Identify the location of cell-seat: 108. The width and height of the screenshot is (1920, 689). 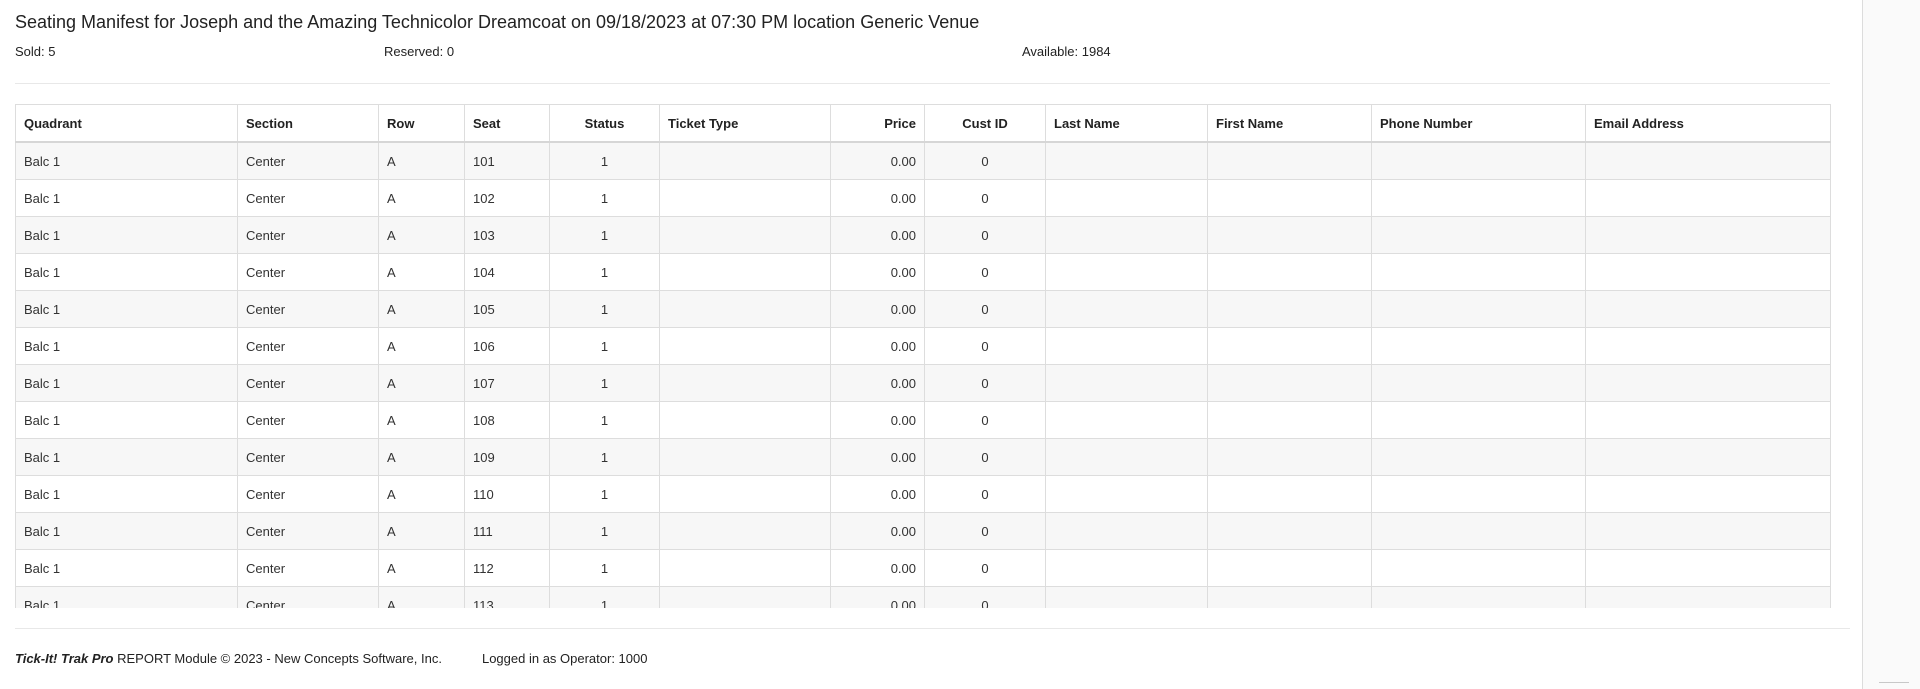
(507, 420).